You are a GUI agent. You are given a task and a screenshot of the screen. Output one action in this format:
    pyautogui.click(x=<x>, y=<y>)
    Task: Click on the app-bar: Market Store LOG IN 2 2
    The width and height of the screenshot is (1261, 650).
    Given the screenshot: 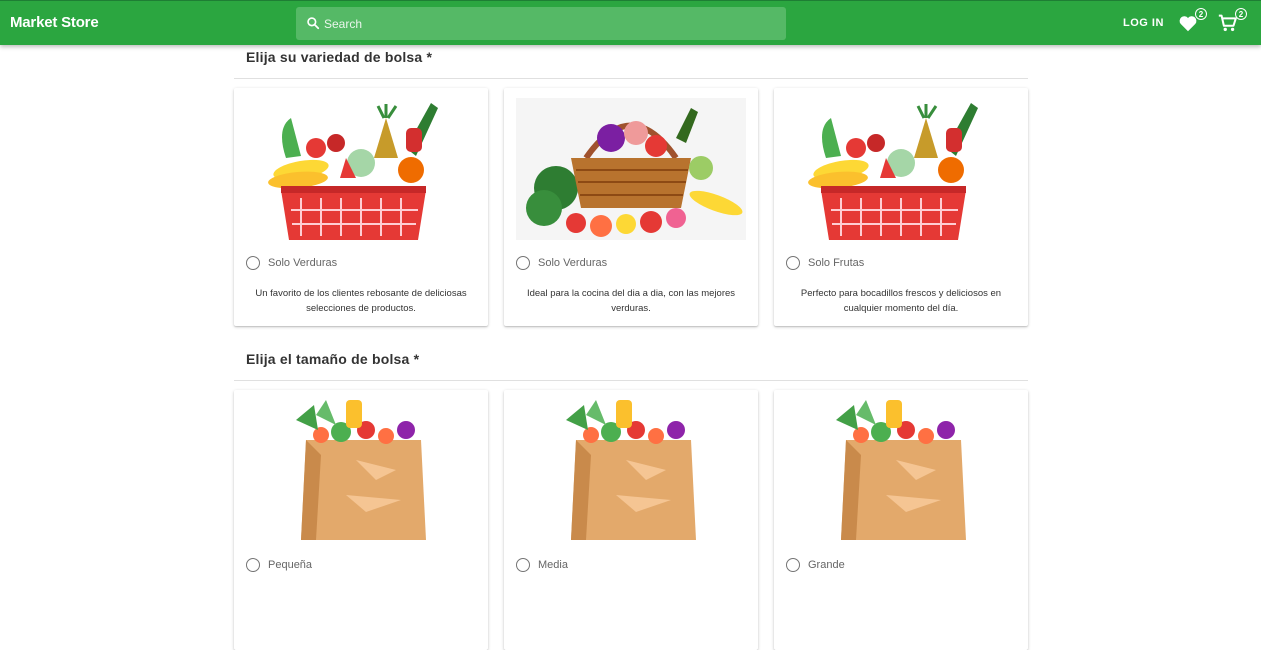 What is the action you would take?
    pyautogui.click(x=630, y=22)
    